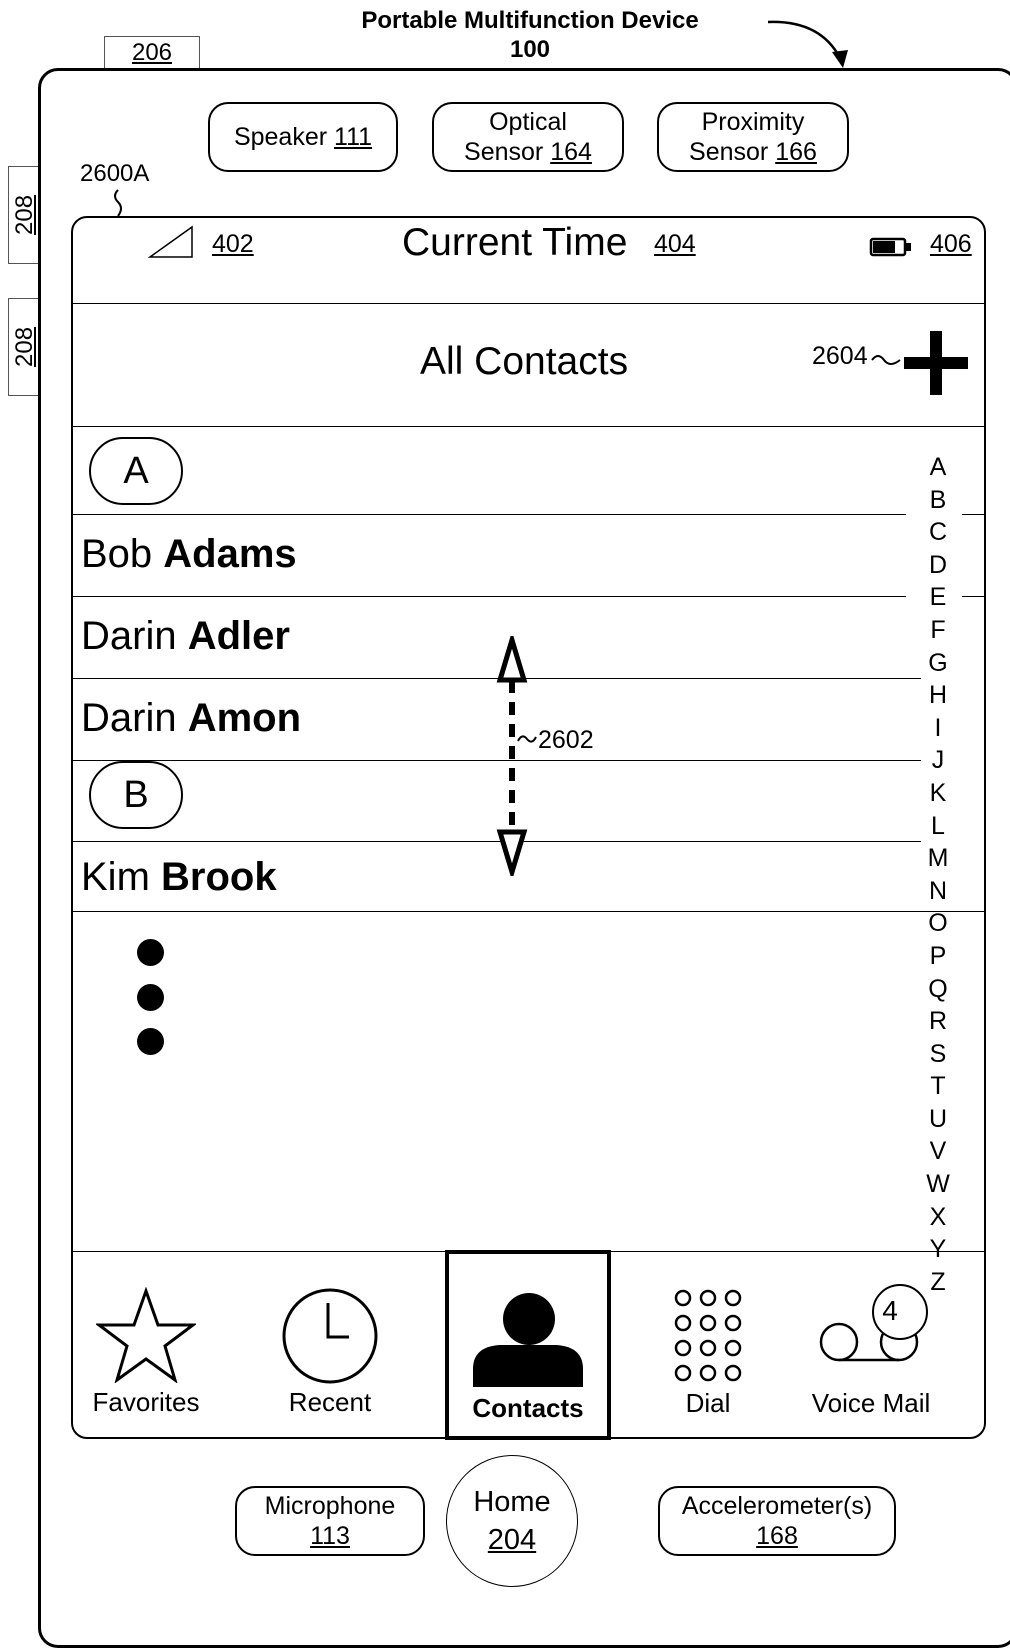 The height and width of the screenshot is (1648, 1010). What do you see at coordinates (729, 152) in the screenshot?
I see `proximity-label-2: Sensor` at bounding box center [729, 152].